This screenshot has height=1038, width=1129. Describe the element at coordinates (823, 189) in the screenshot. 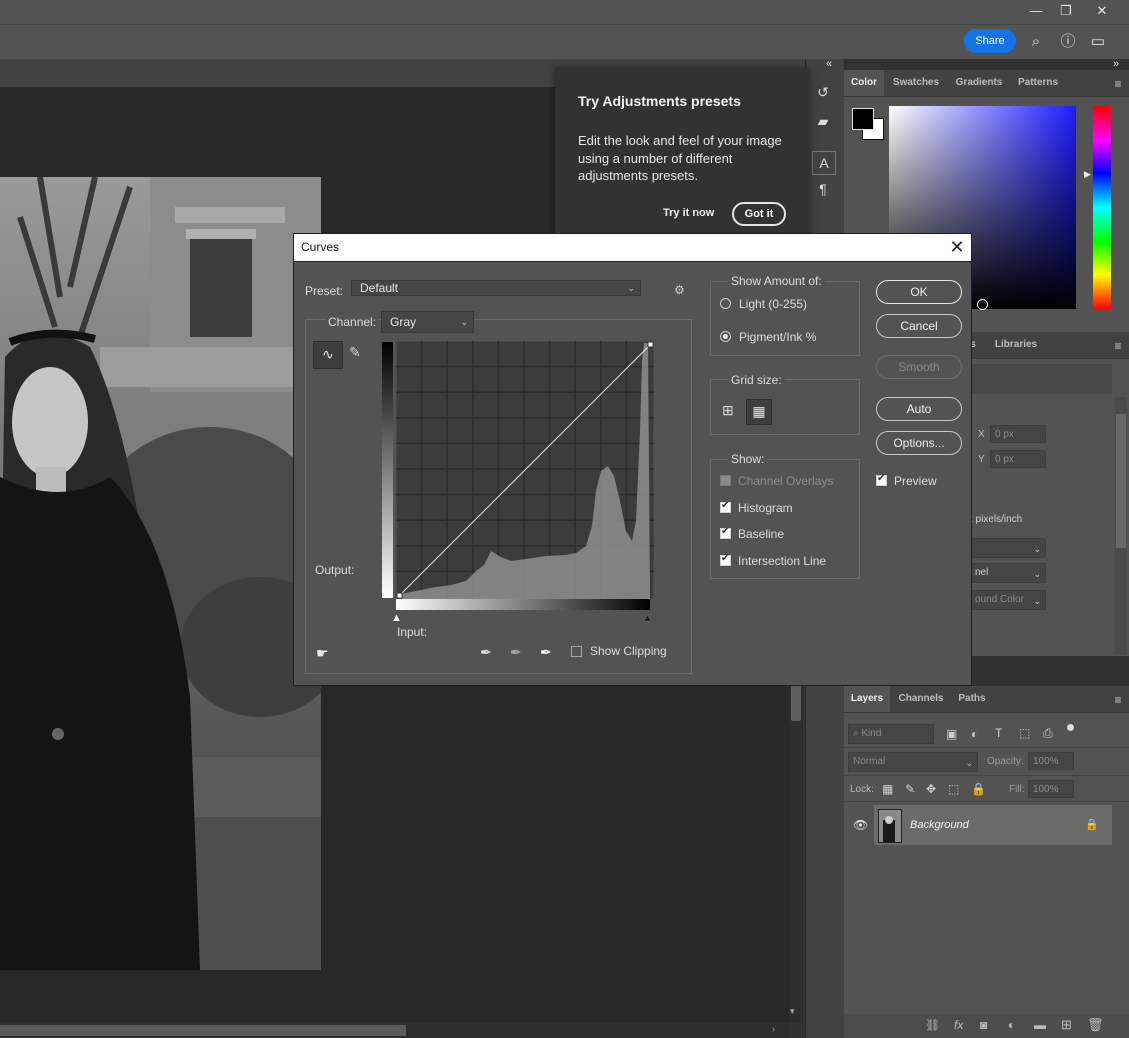

I see `paragraph-icon: ¶` at that location.